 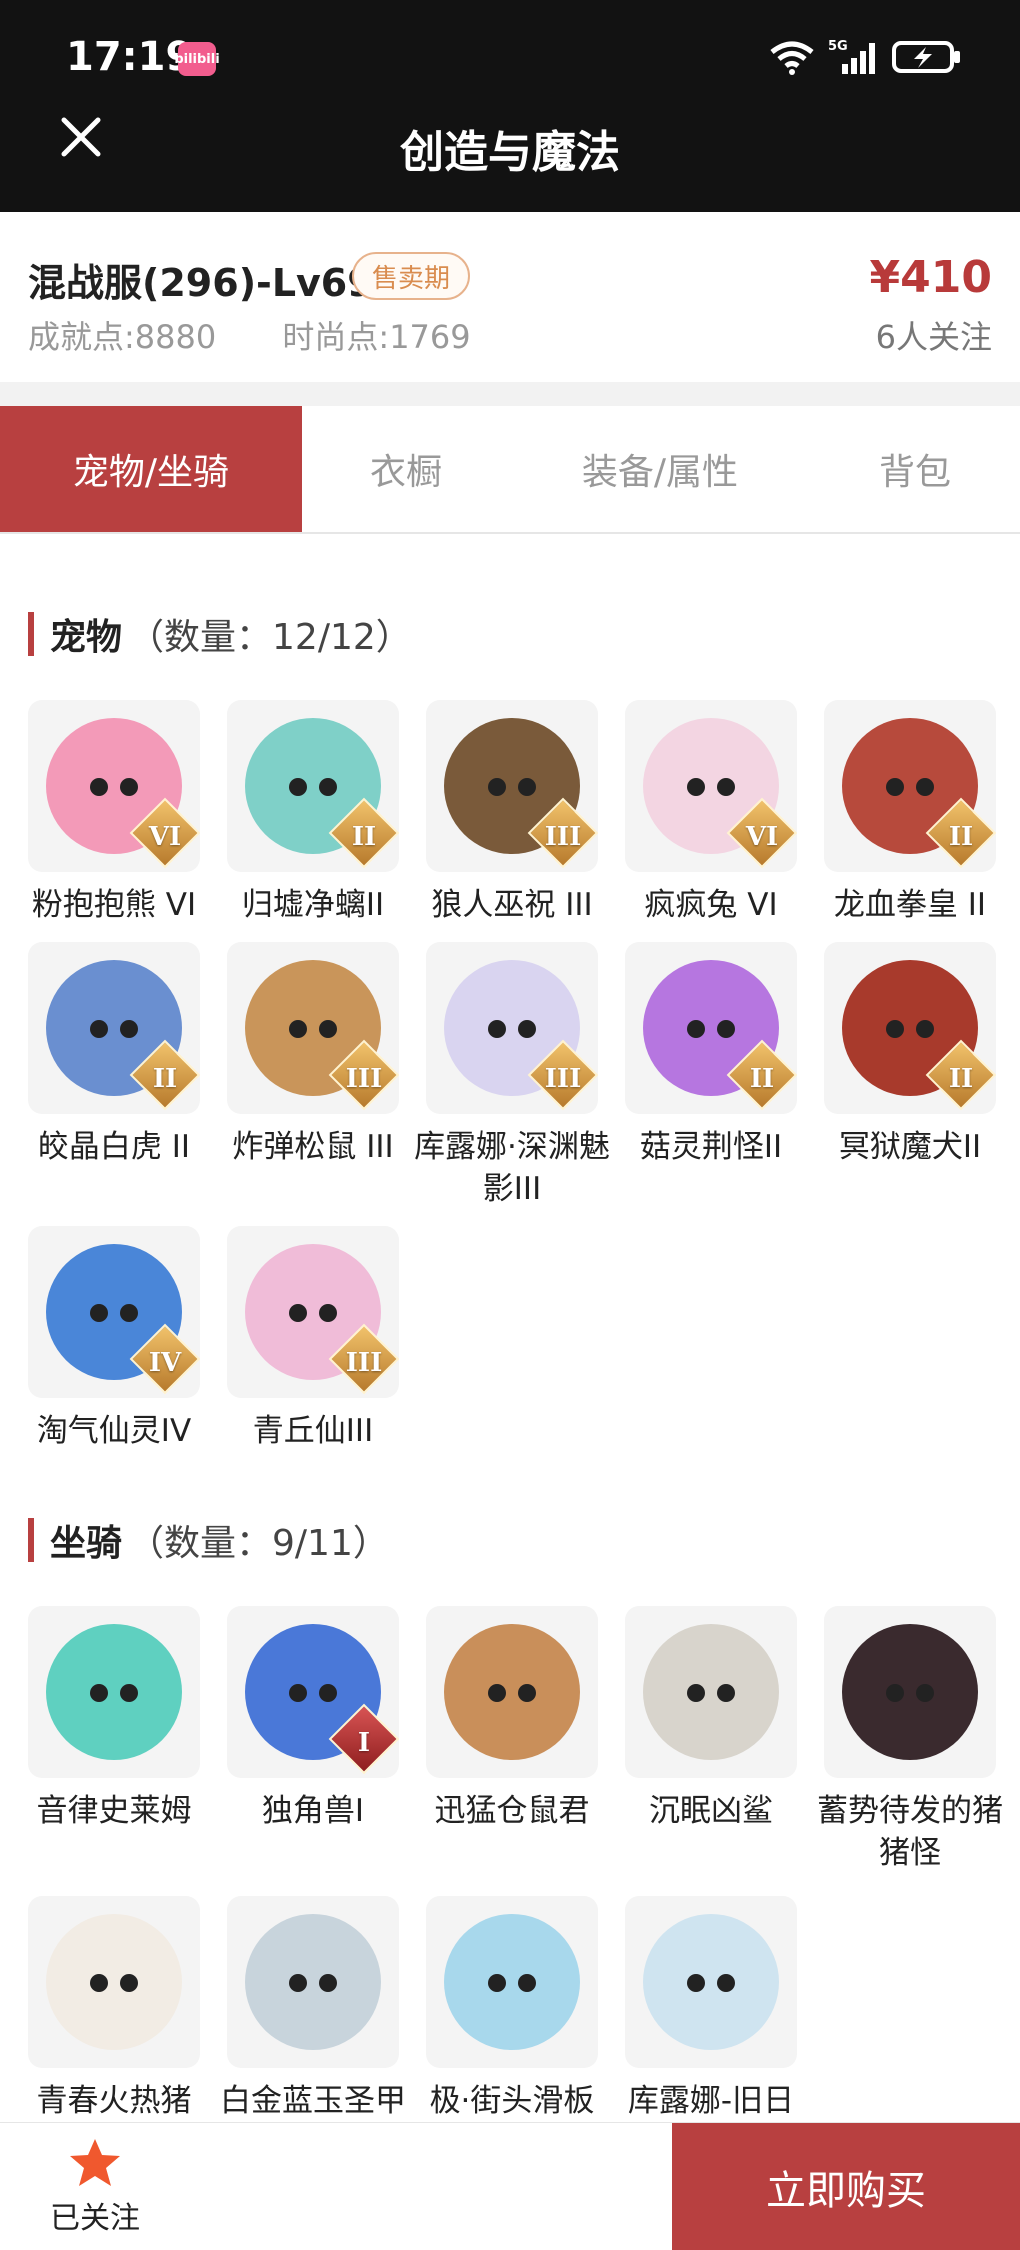 What do you see at coordinates (915, 469) in the screenshot?
I see `tab-backpack: 背包` at bounding box center [915, 469].